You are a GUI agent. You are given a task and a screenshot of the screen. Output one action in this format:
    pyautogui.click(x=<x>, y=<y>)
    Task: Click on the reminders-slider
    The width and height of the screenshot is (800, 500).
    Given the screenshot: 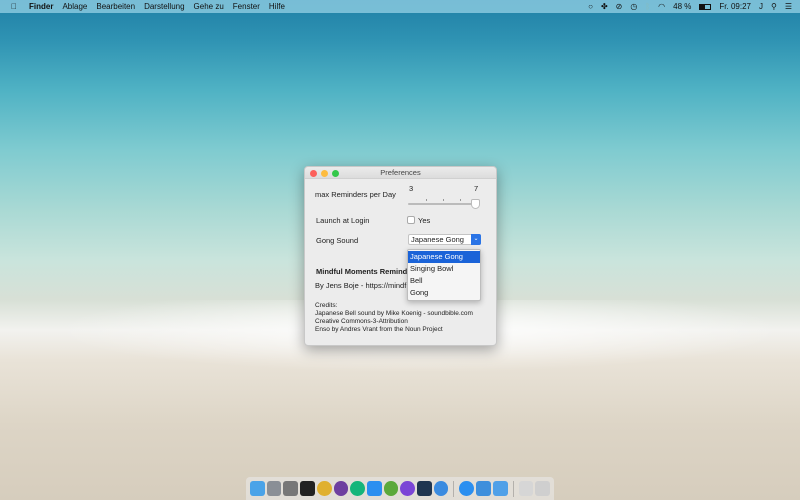 What is the action you would take?
    pyautogui.click(x=444, y=204)
    